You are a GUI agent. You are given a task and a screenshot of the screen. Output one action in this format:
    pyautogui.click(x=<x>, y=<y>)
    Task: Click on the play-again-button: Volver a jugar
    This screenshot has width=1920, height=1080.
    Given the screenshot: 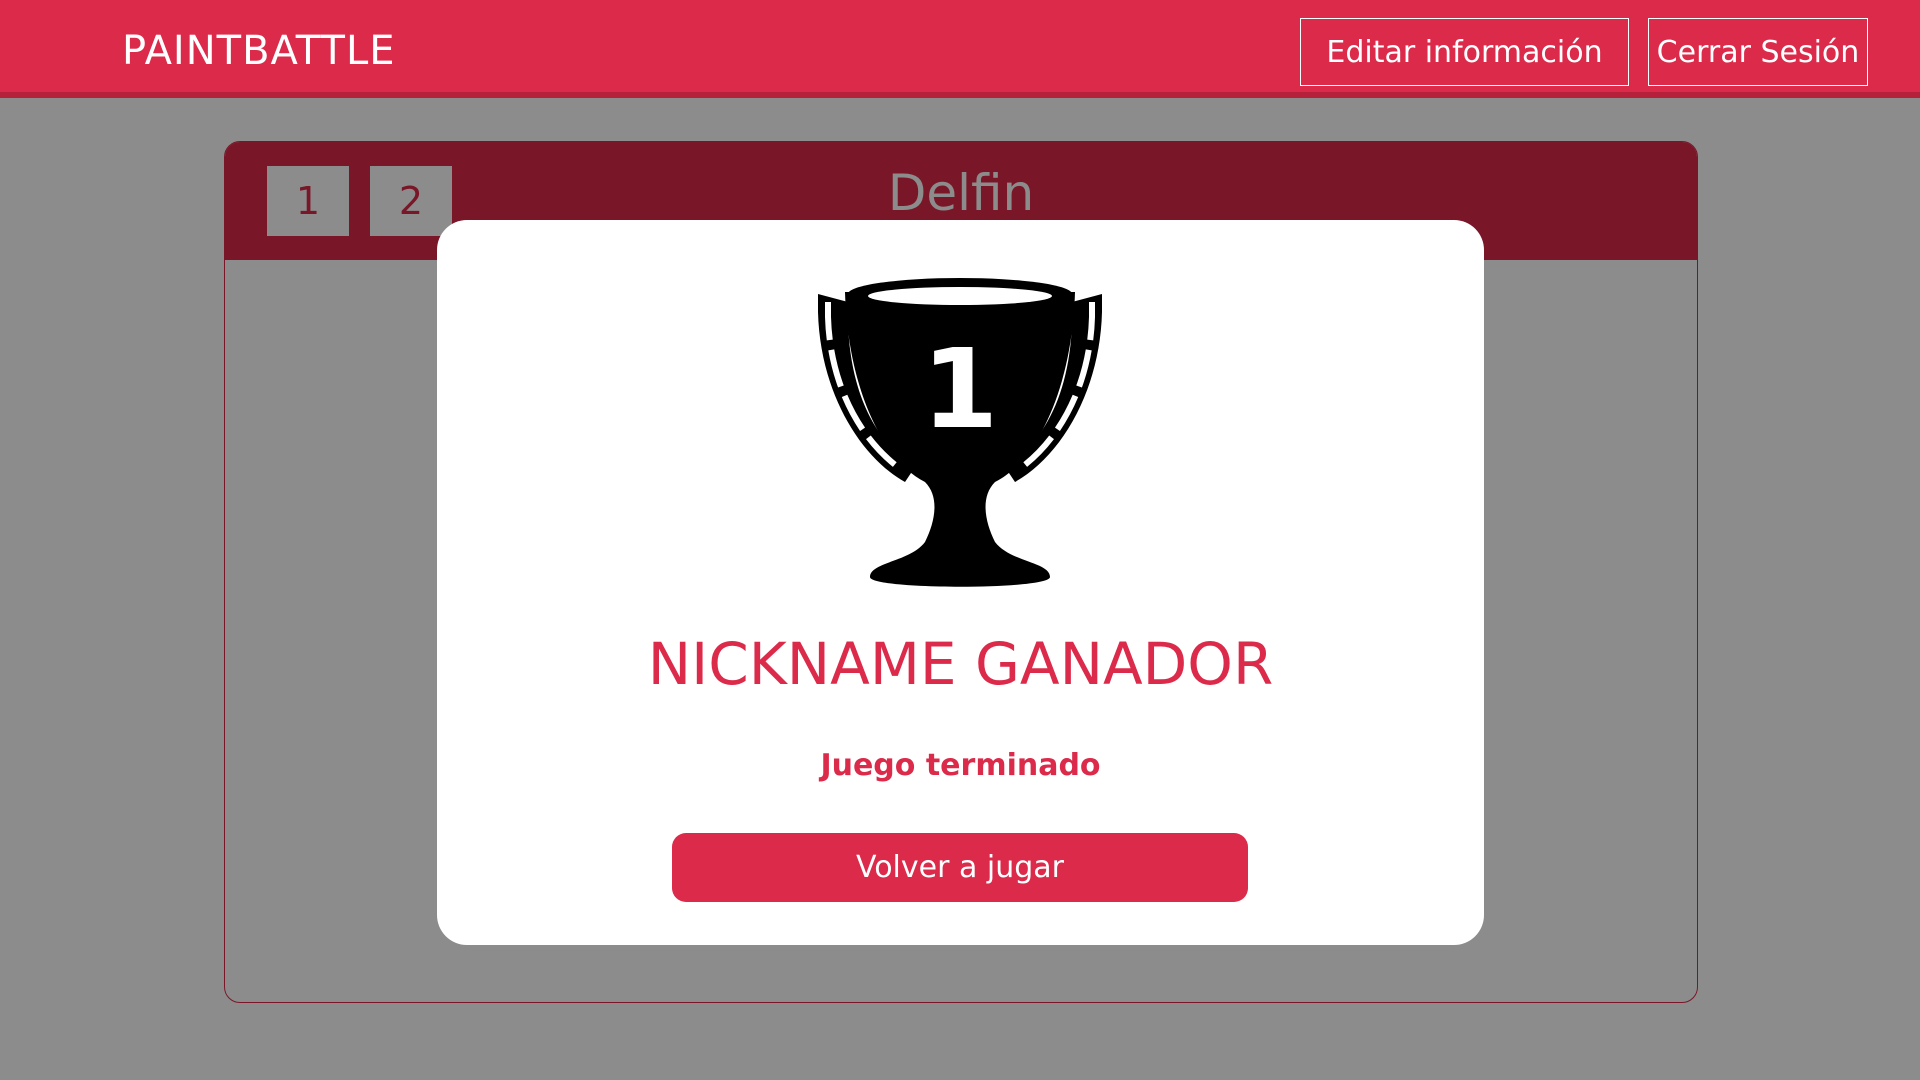 What is the action you would take?
    pyautogui.click(x=960, y=867)
    